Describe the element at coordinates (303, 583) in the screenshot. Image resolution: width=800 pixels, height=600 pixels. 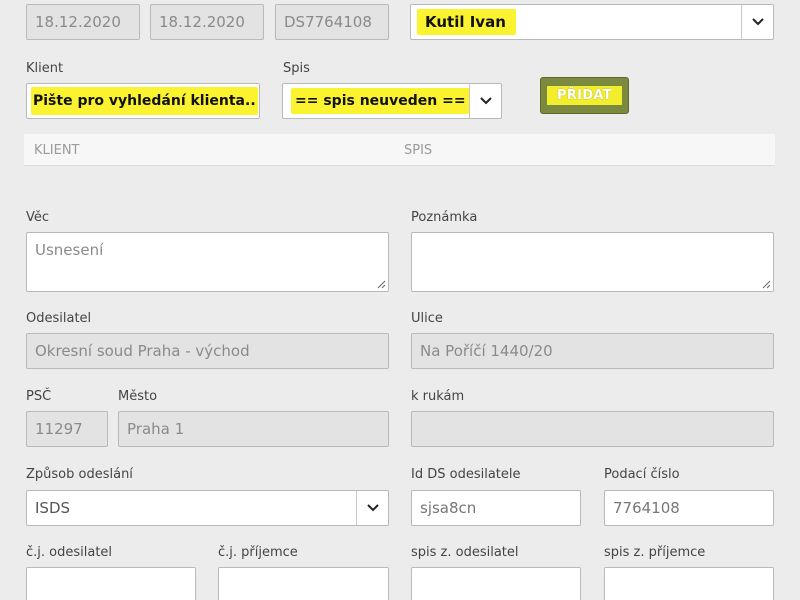
I see `cj-prijemce-field` at that location.